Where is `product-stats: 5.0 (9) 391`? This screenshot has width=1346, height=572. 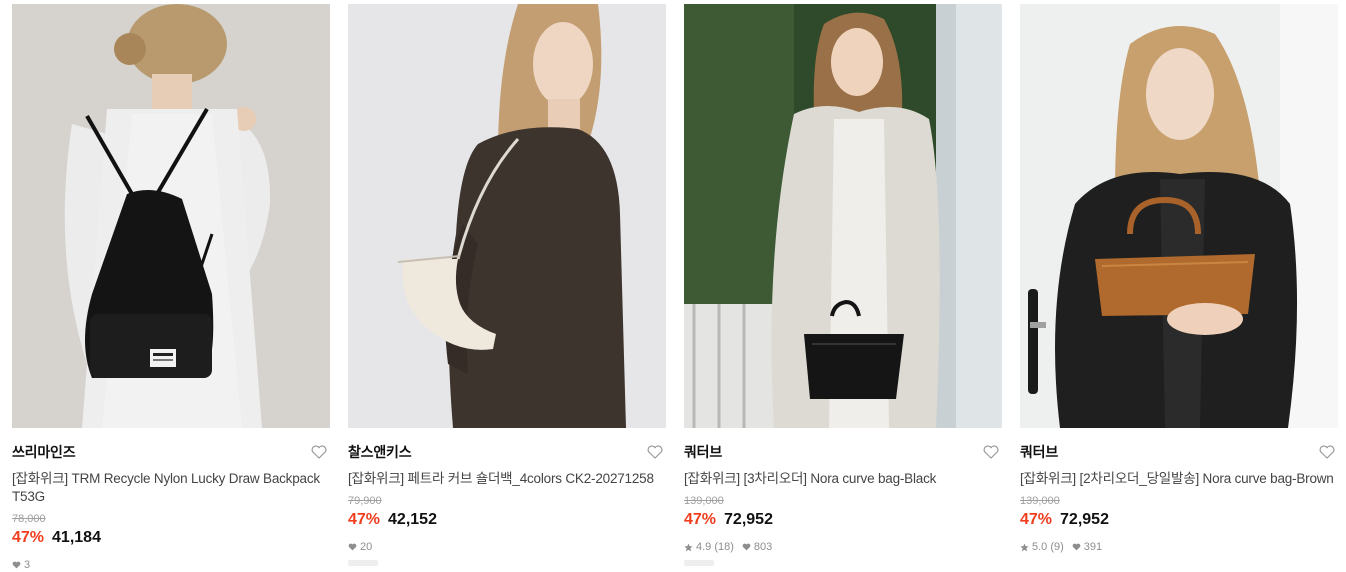
product-stats: 5.0 (9) 391 is located at coordinates (1179, 547).